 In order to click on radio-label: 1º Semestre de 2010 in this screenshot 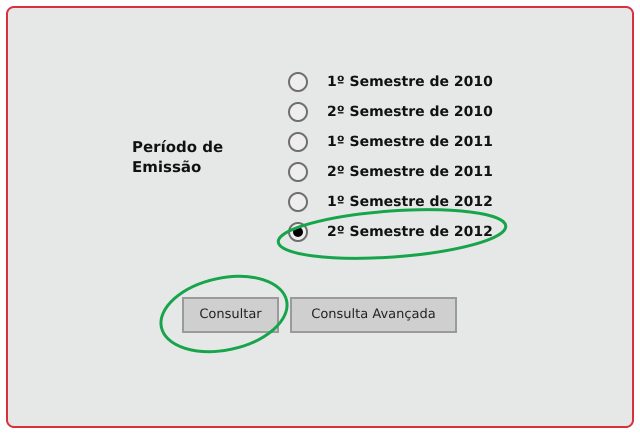, I will do `click(410, 82)`.